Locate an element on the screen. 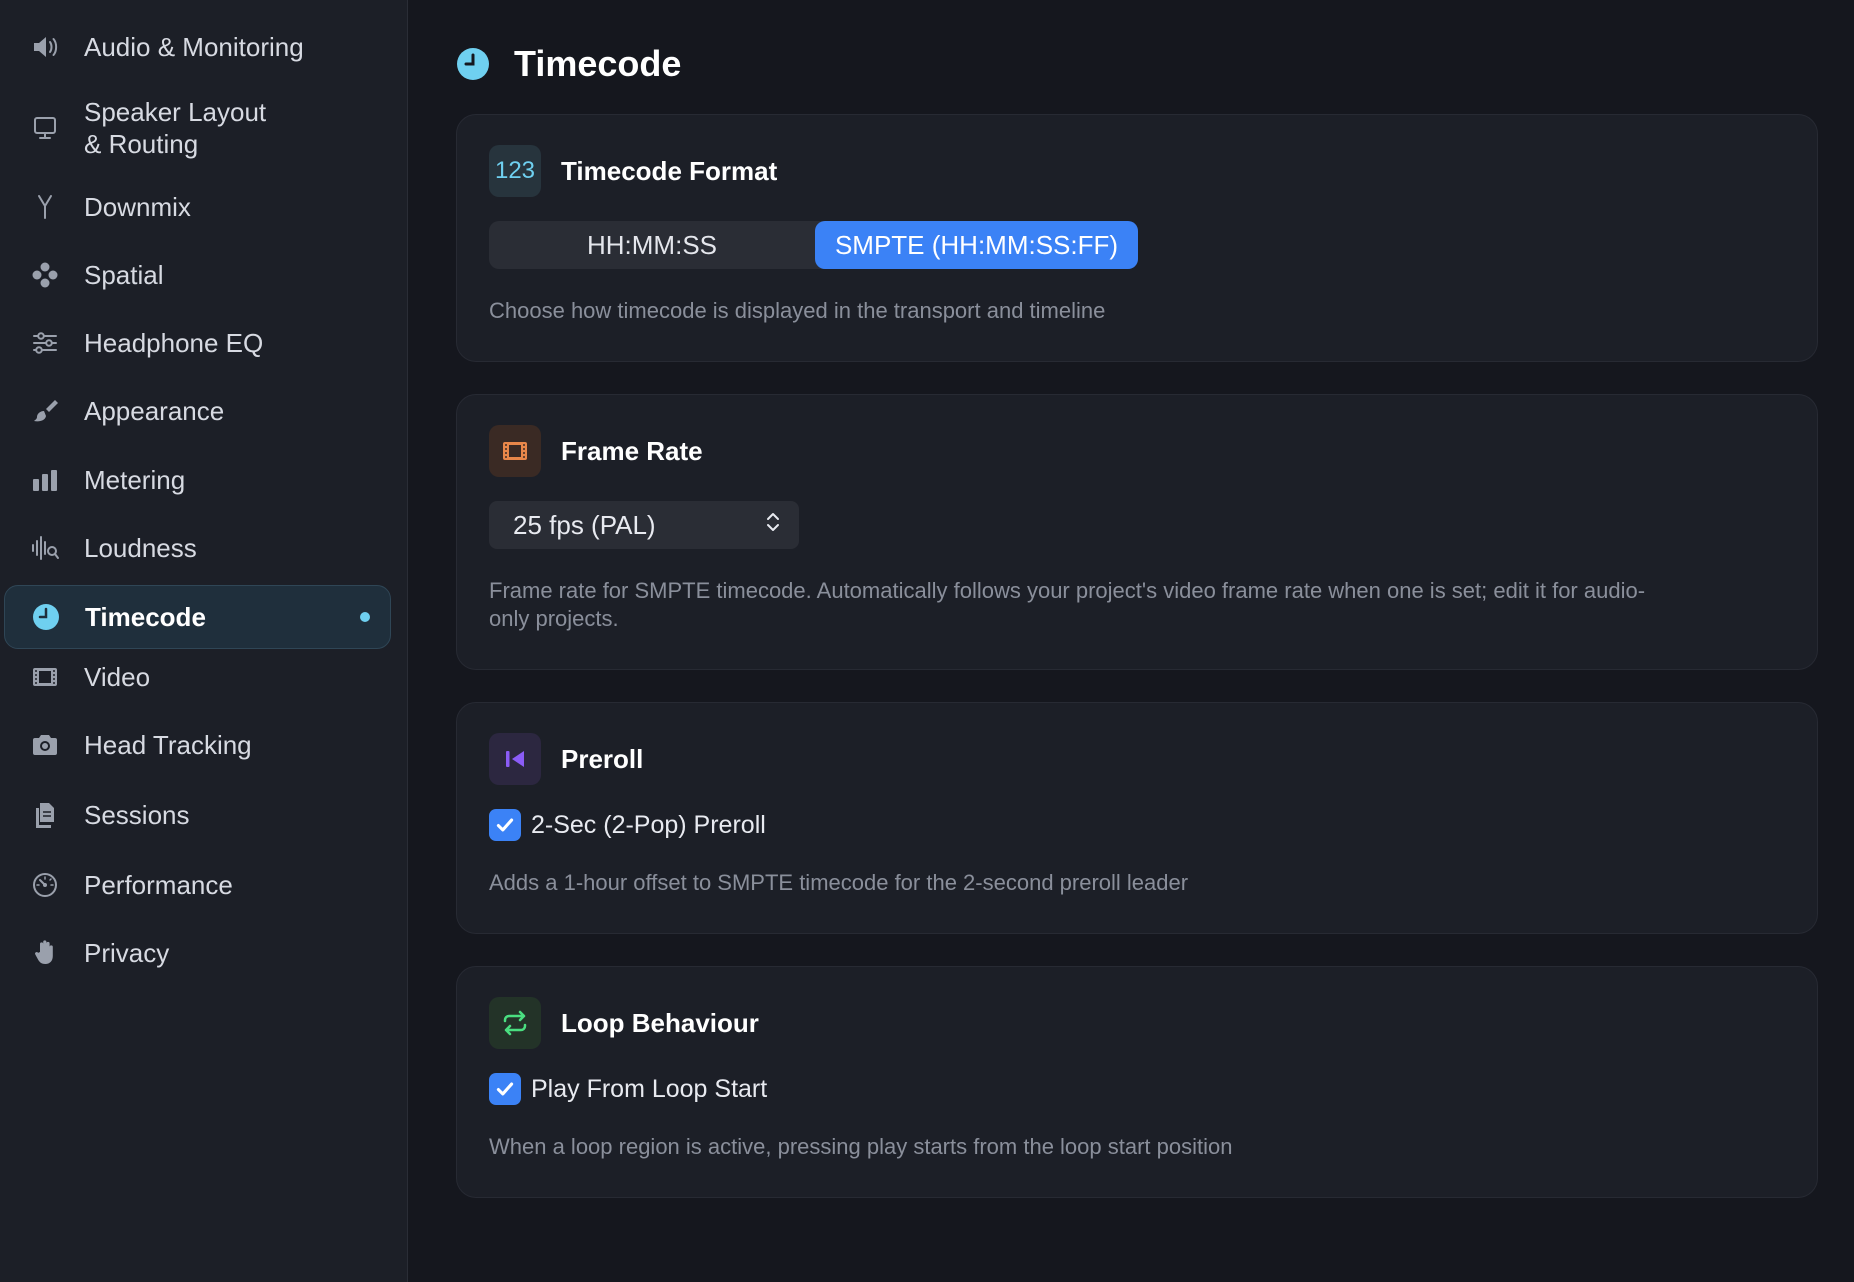  sidebar-item-speaker-layout: Speaker Layout & Routing is located at coordinates (197, 128).